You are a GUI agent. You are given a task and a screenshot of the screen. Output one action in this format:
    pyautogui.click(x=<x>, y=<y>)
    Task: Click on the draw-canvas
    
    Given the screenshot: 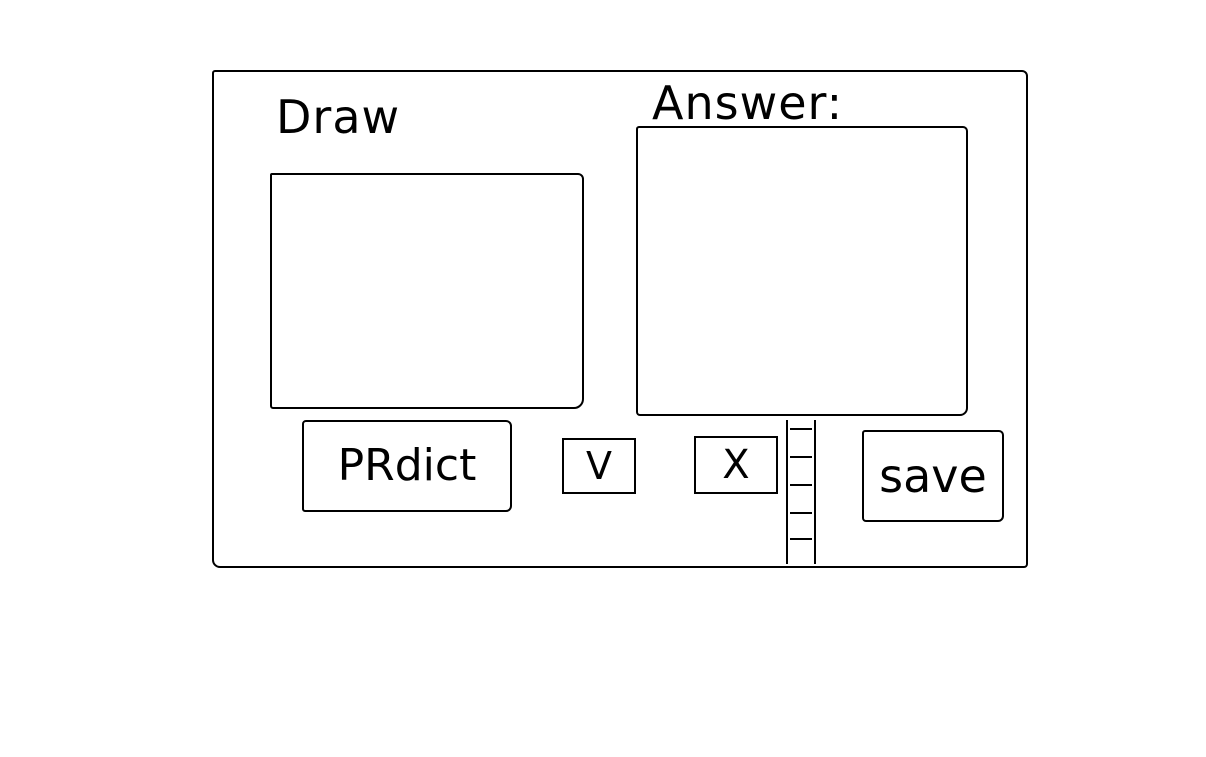 What is the action you would take?
    pyautogui.click(x=427, y=291)
    